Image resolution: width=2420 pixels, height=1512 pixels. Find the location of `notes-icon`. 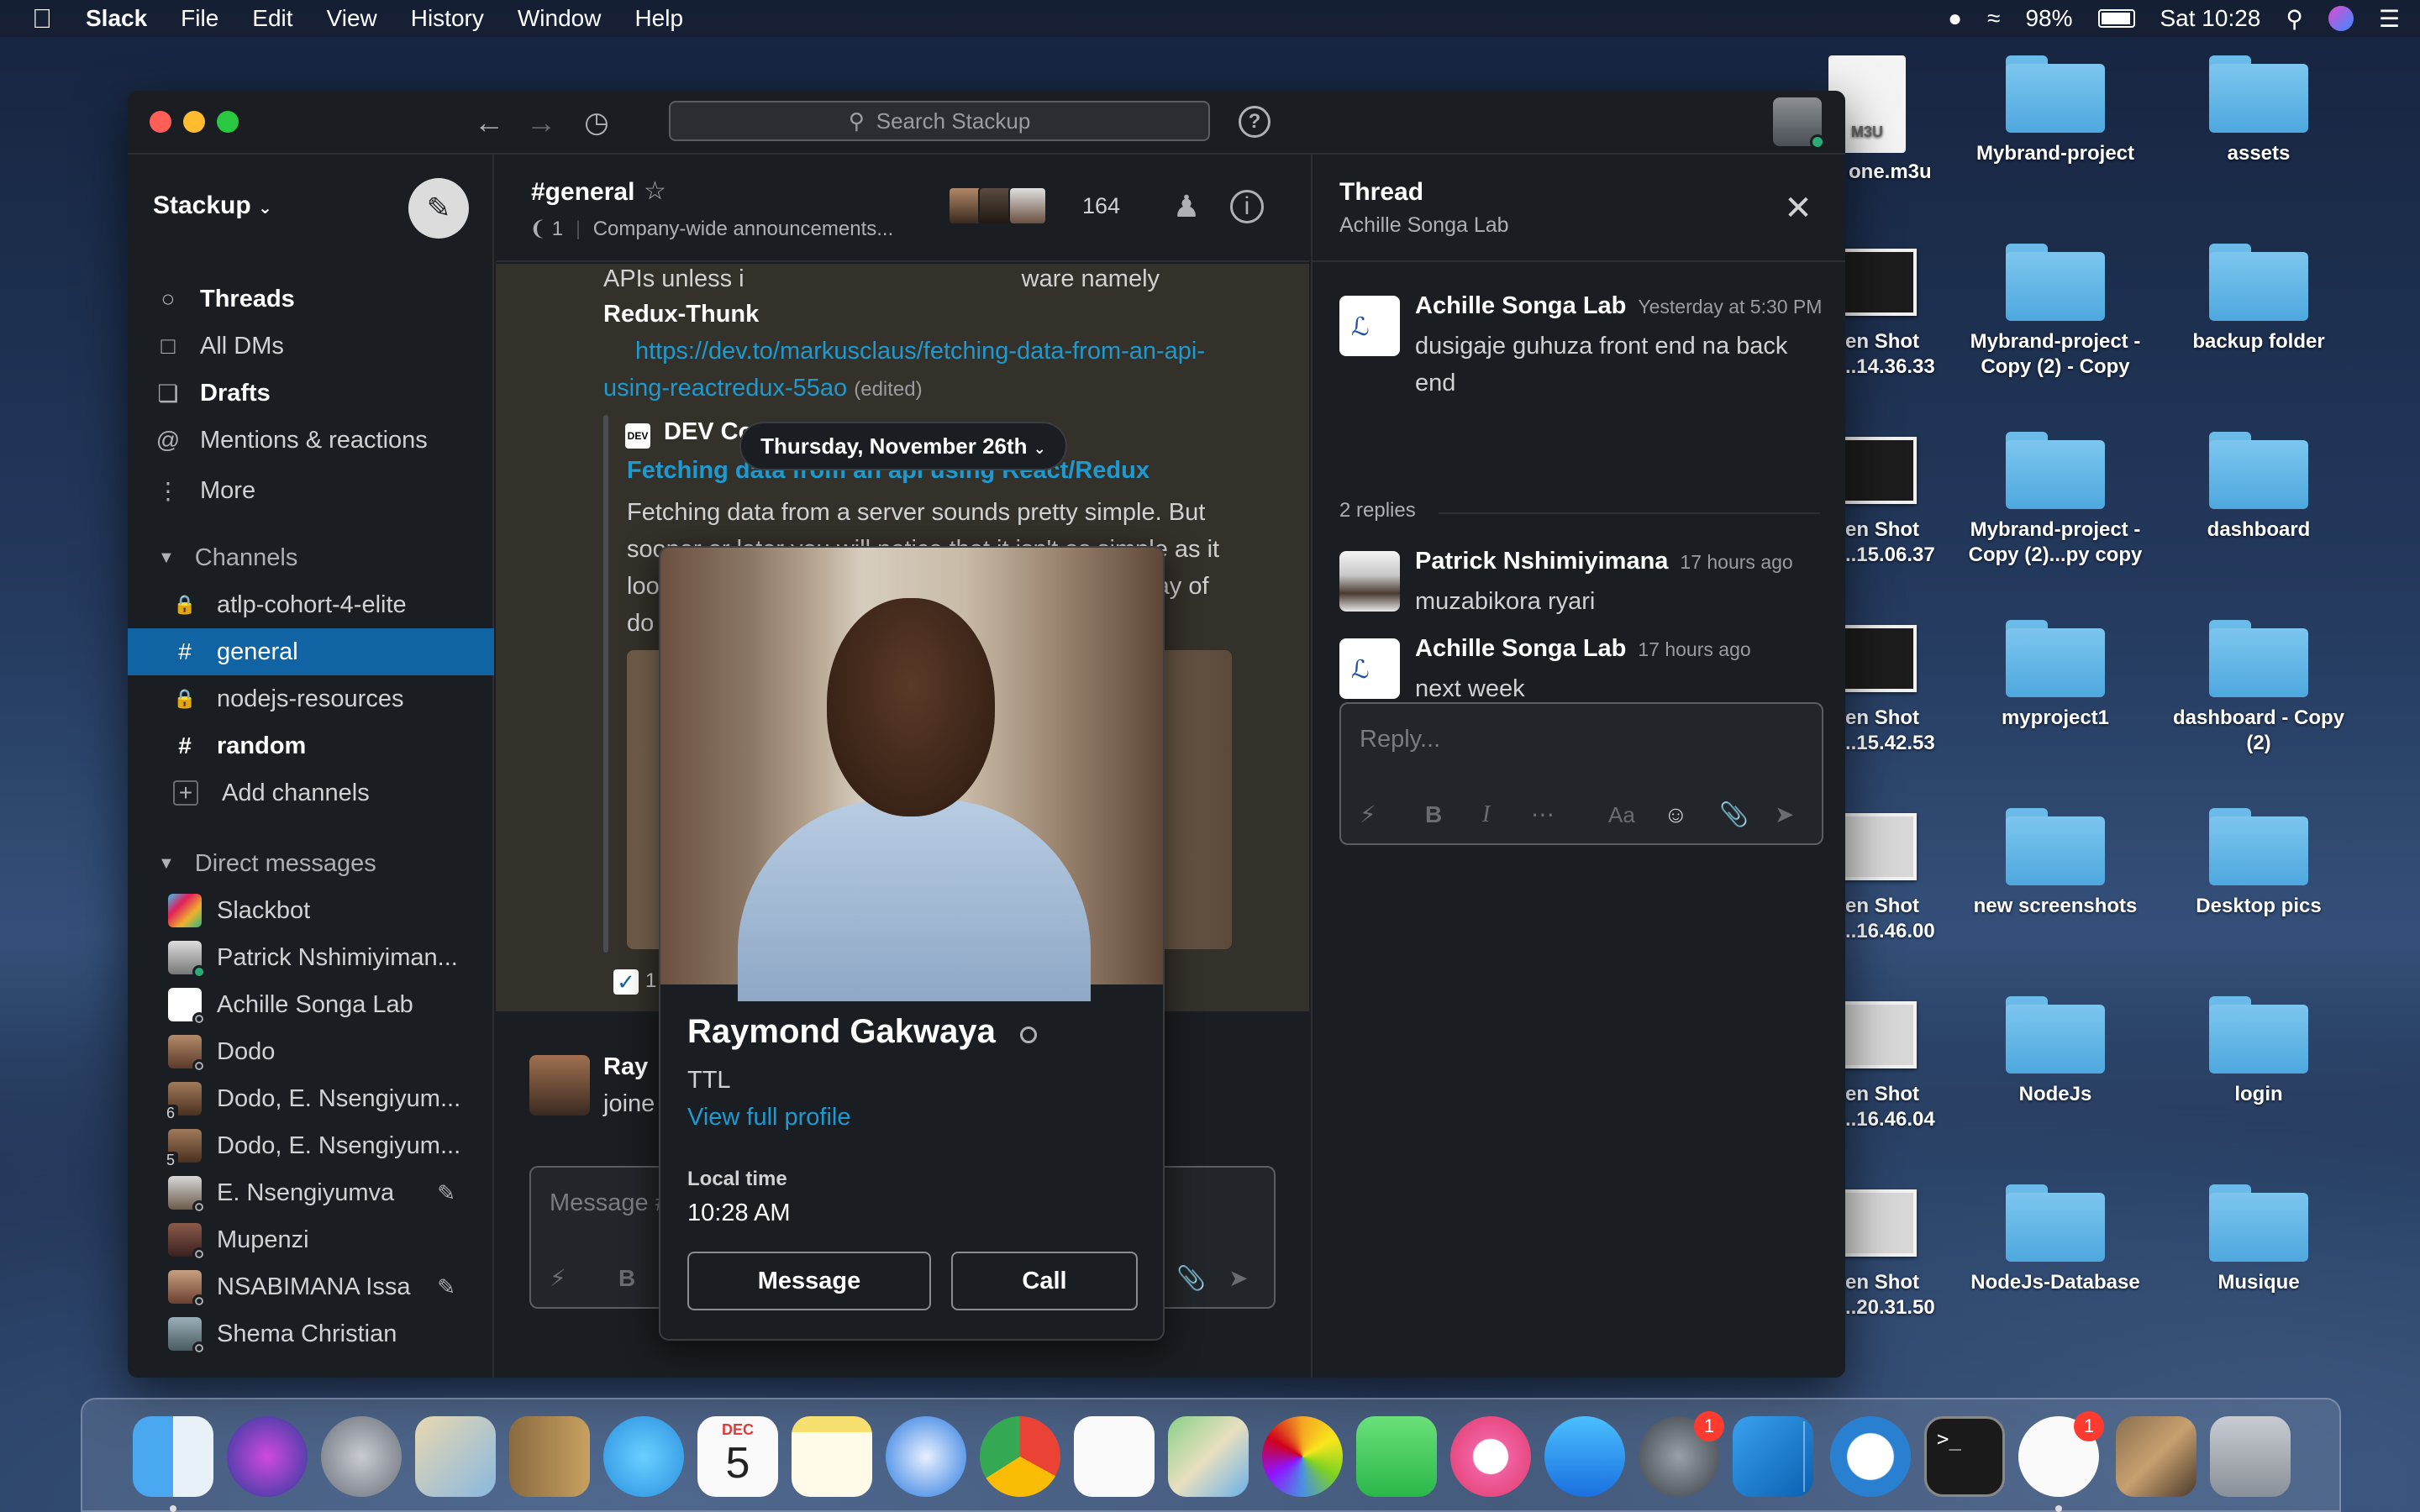

notes-icon is located at coordinates (832, 1456).